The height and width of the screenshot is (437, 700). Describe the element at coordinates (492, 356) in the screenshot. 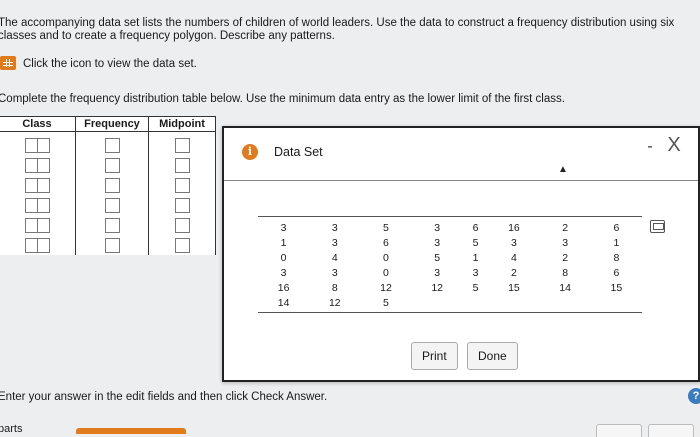

I see `done-button: Done` at that location.